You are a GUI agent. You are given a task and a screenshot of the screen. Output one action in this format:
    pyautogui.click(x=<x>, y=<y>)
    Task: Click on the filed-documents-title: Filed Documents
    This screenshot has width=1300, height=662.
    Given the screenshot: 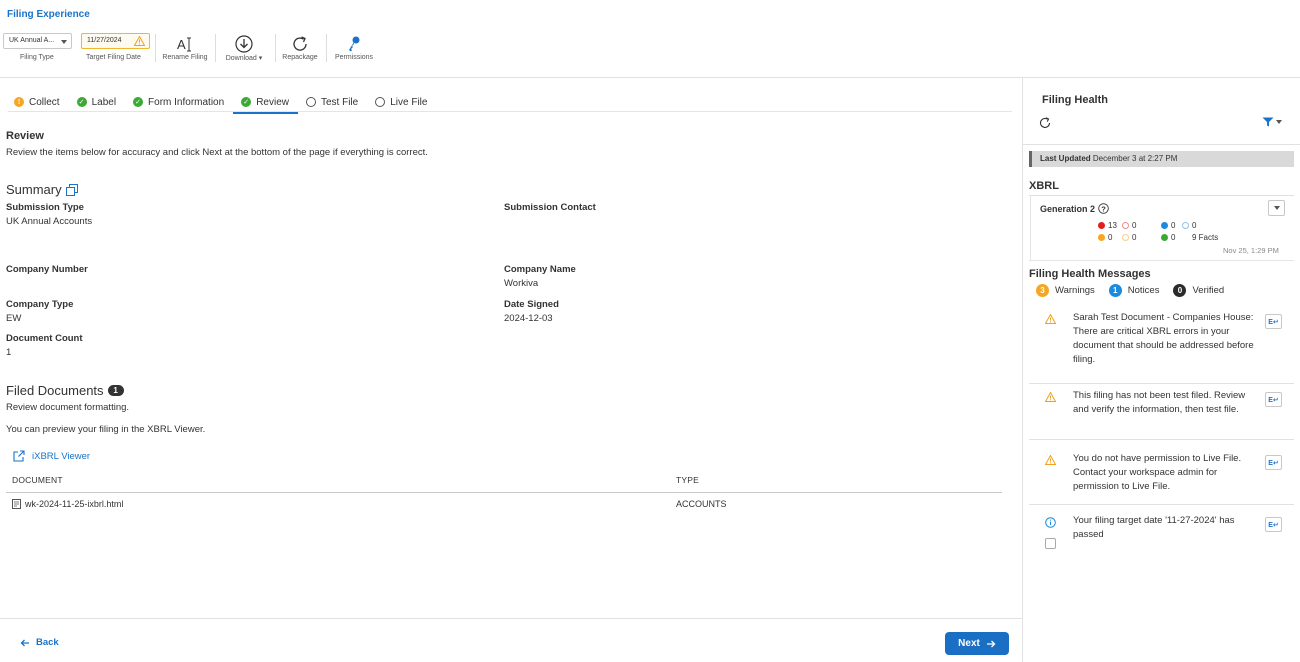 What is the action you would take?
    pyautogui.click(x=55, y=390)
    